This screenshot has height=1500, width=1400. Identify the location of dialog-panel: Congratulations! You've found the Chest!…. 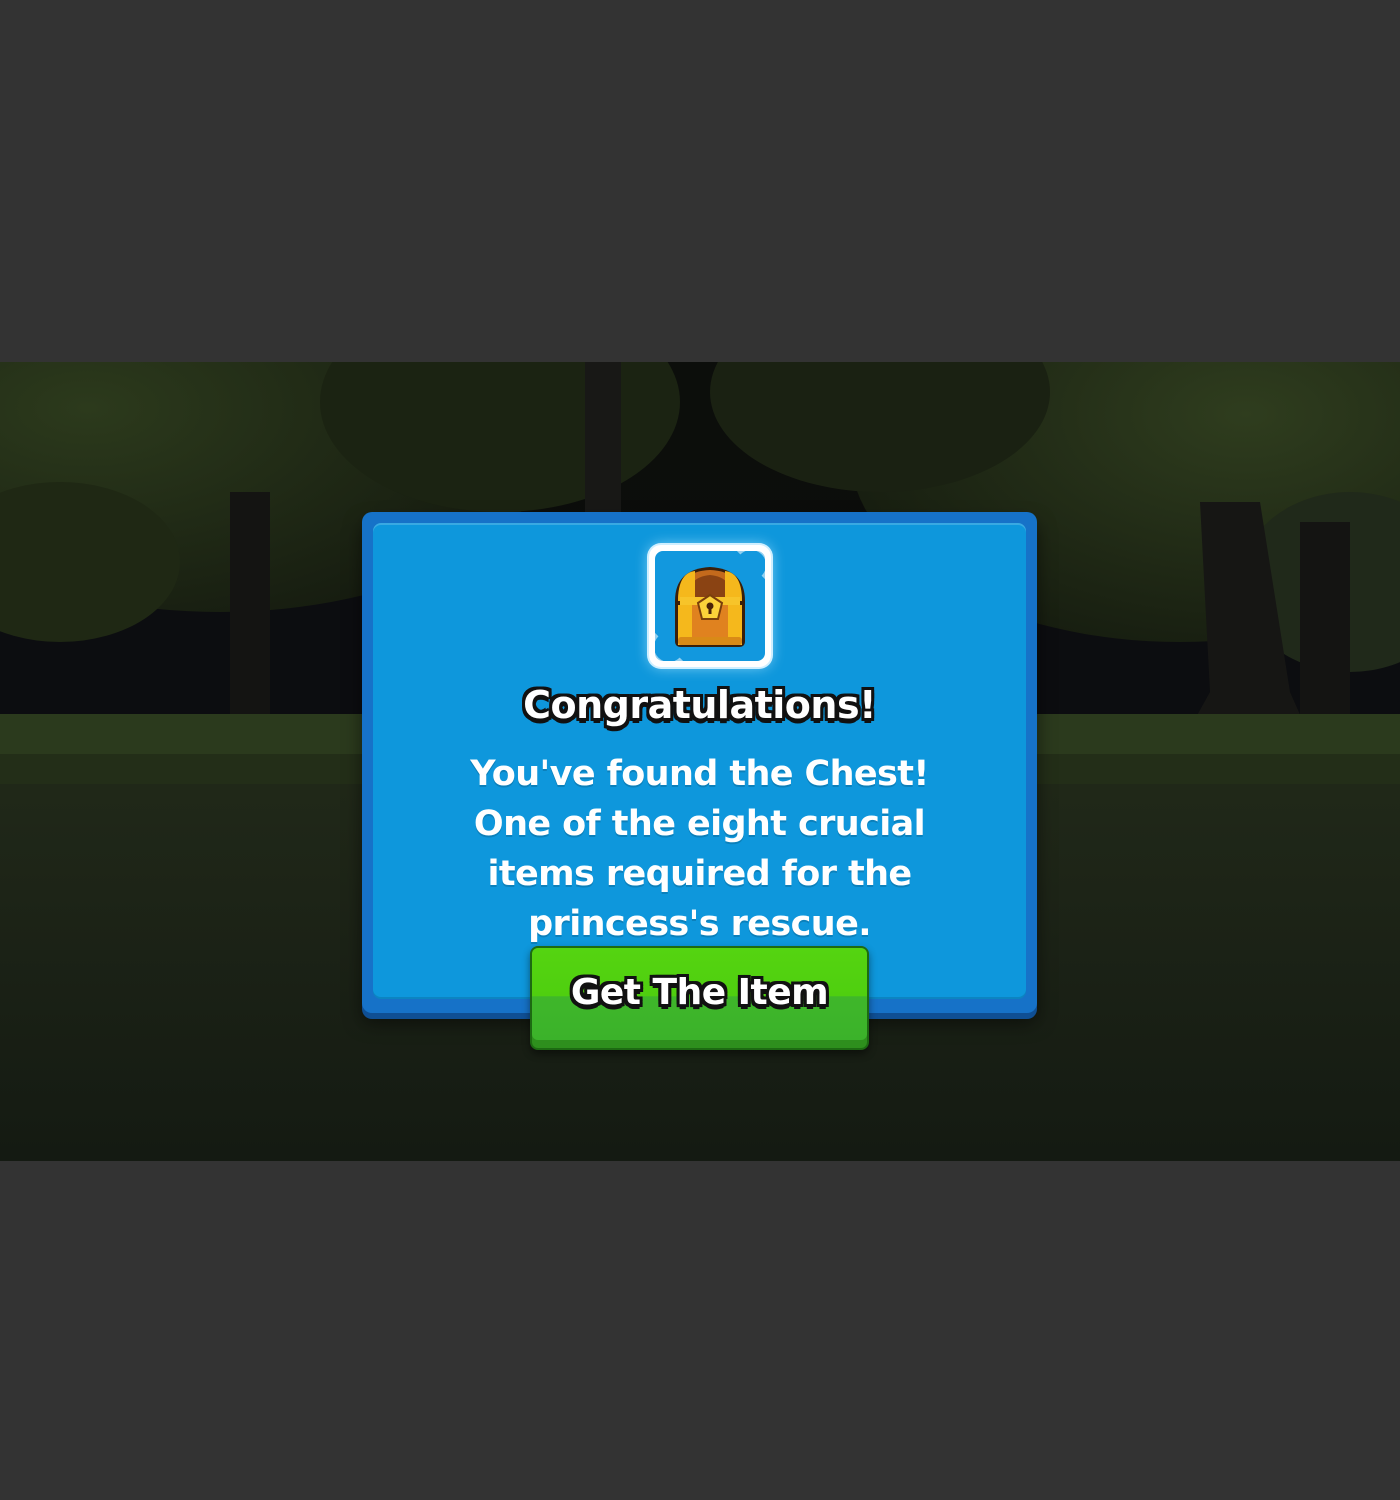
(699, 761).